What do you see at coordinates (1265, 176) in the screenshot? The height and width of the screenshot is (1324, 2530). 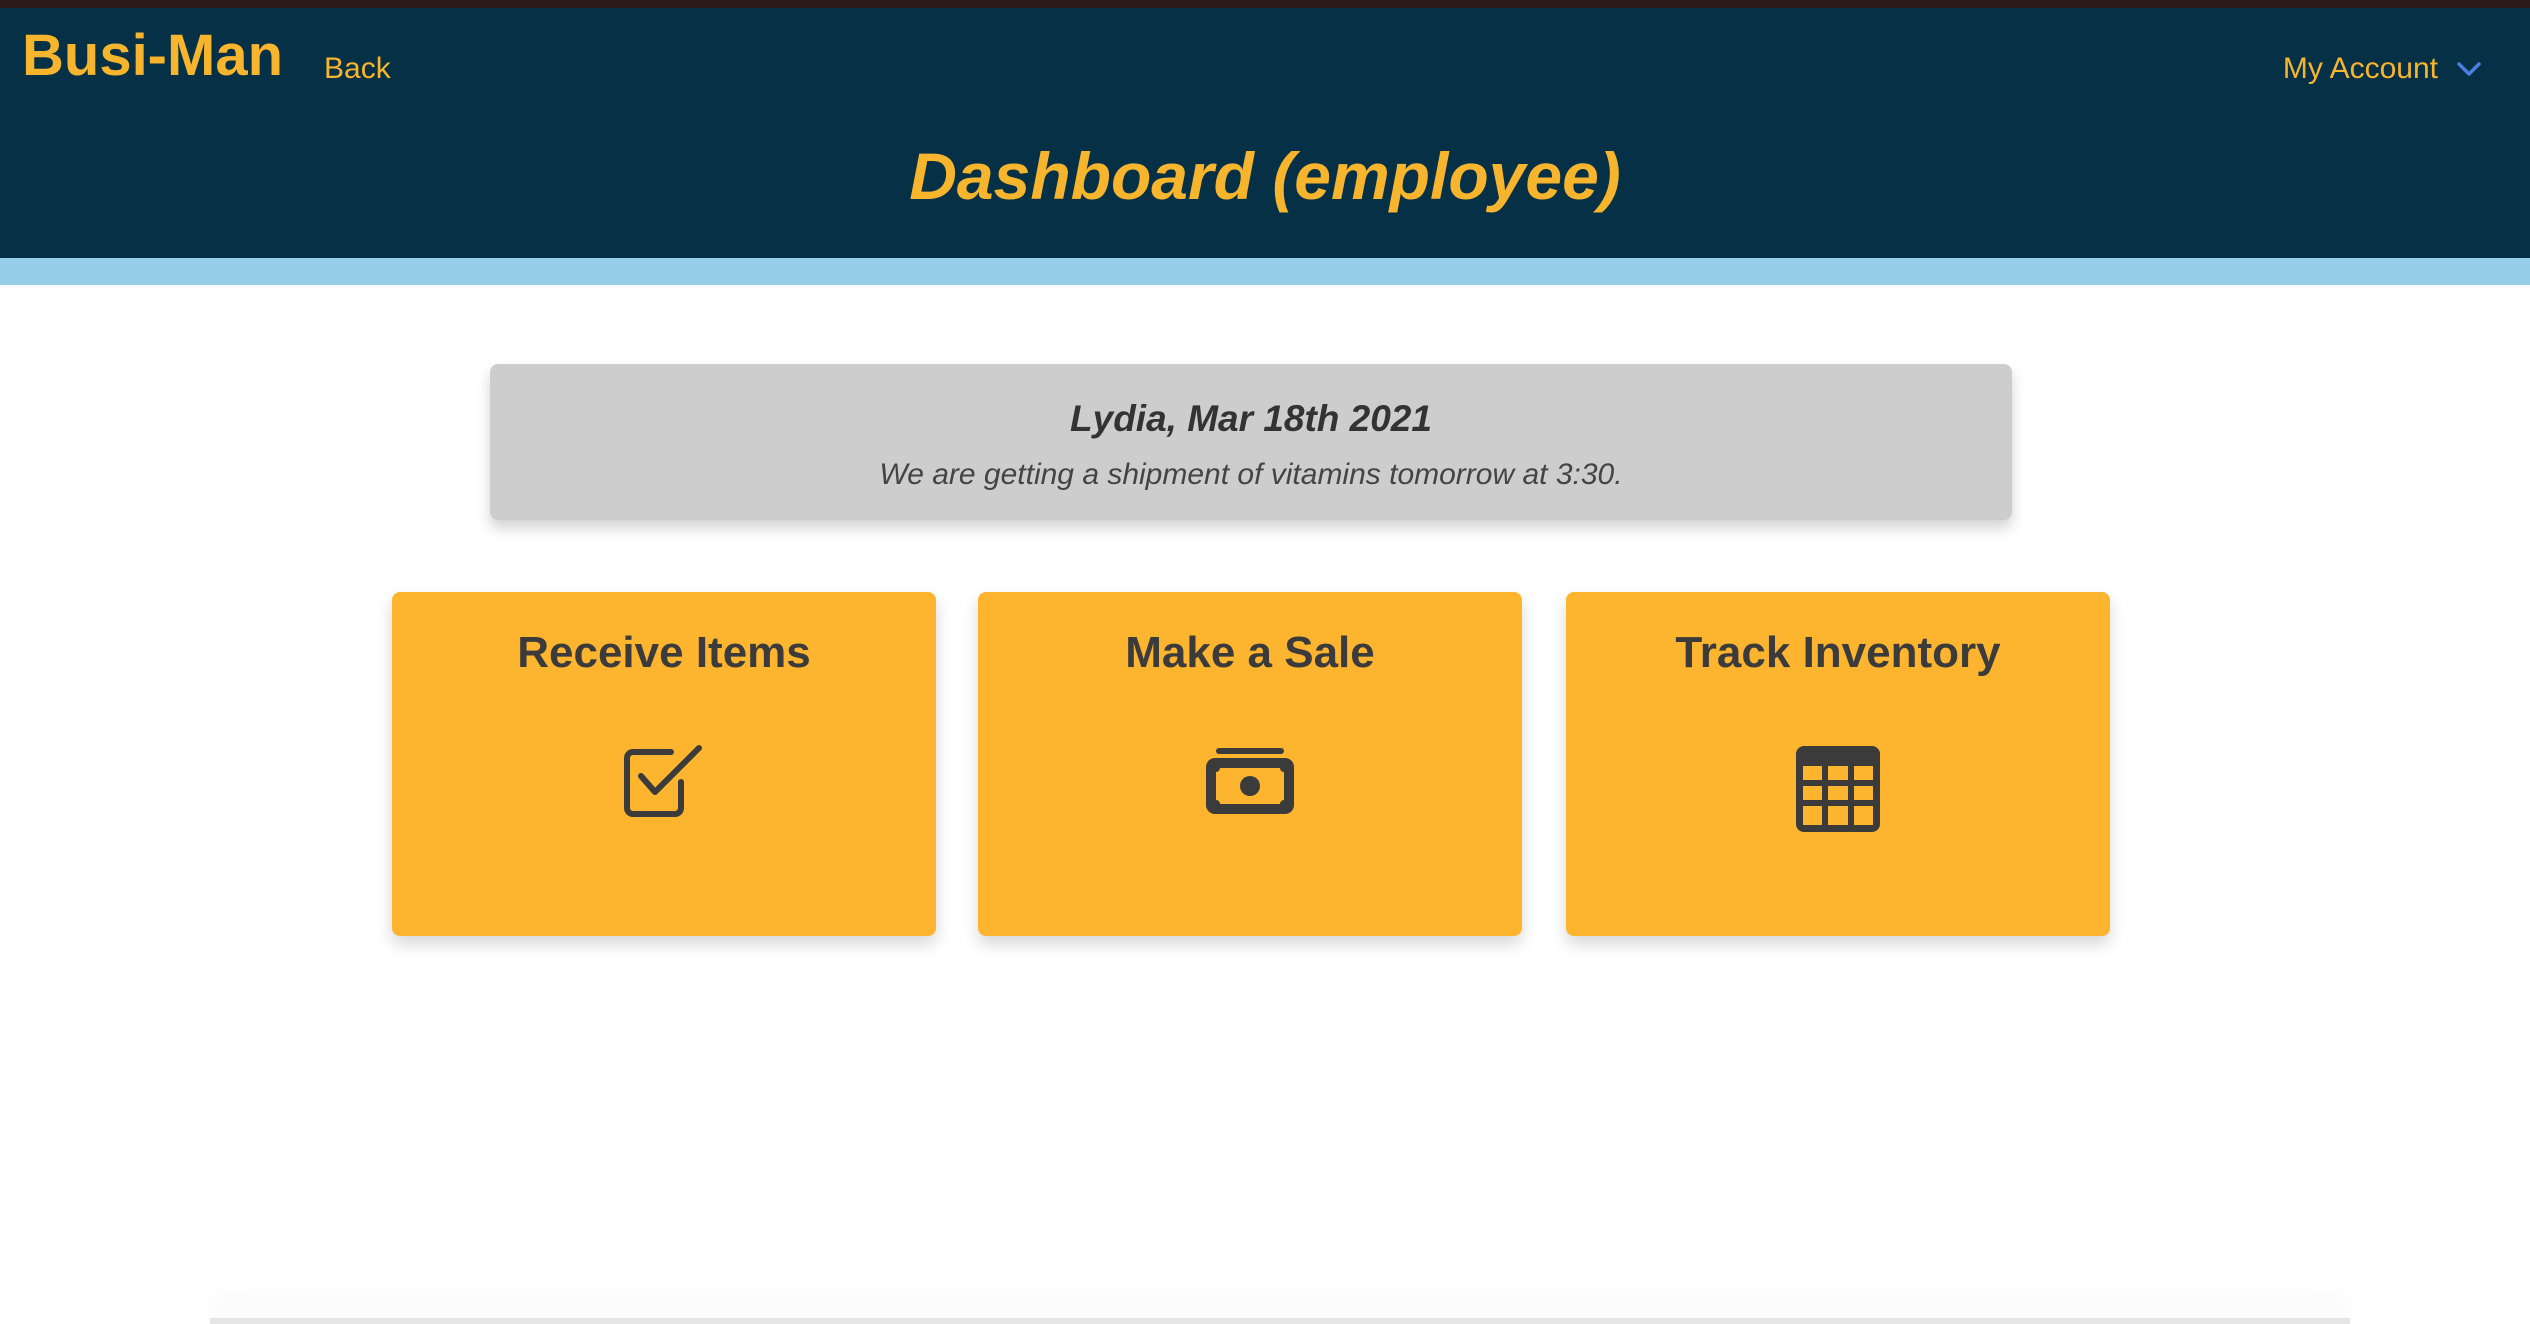 I see `page-title: Dashboard (employee)` at bounding box center [1265, 176].